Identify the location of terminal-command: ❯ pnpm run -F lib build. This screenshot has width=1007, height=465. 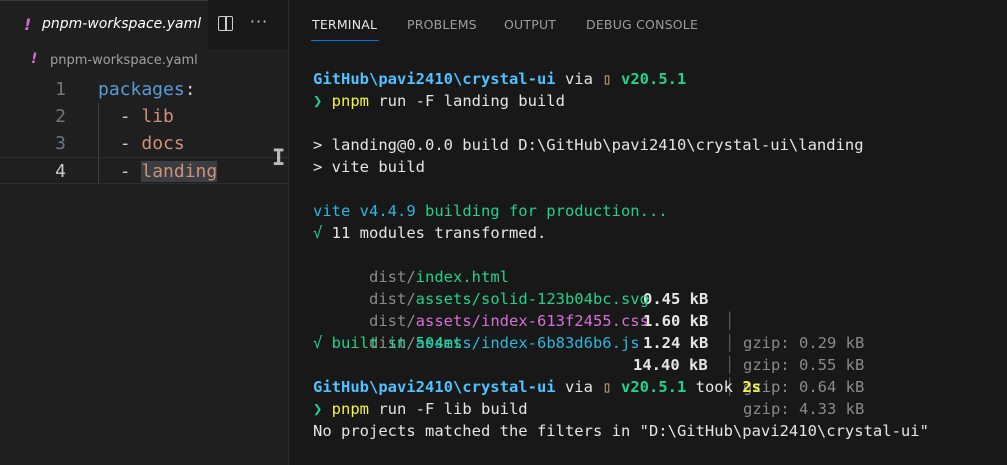
(420, 409).